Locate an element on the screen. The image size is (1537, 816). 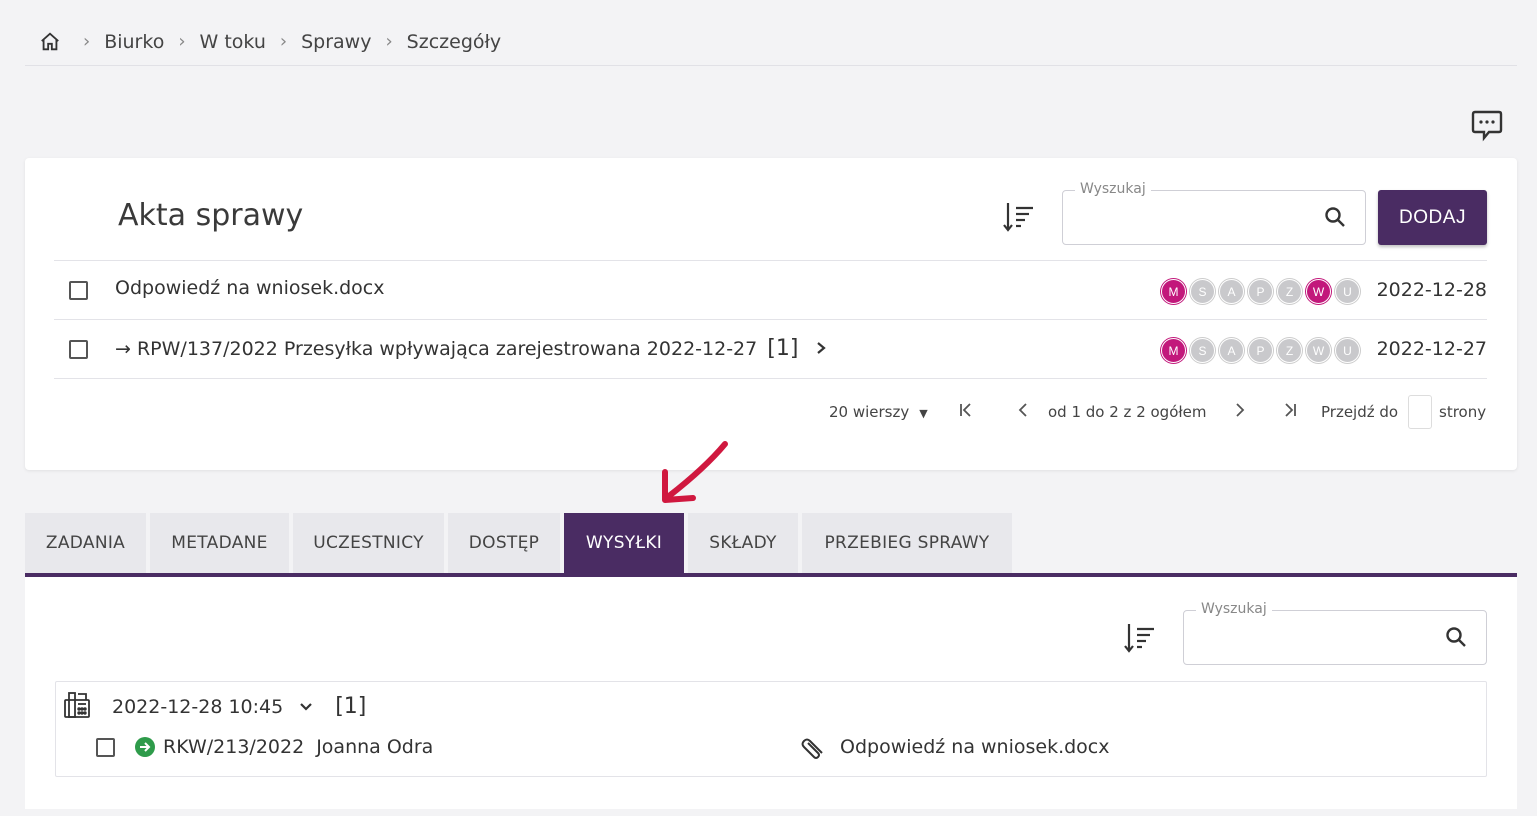
add-button: DODAJ is located at coordinates (1432, 217).